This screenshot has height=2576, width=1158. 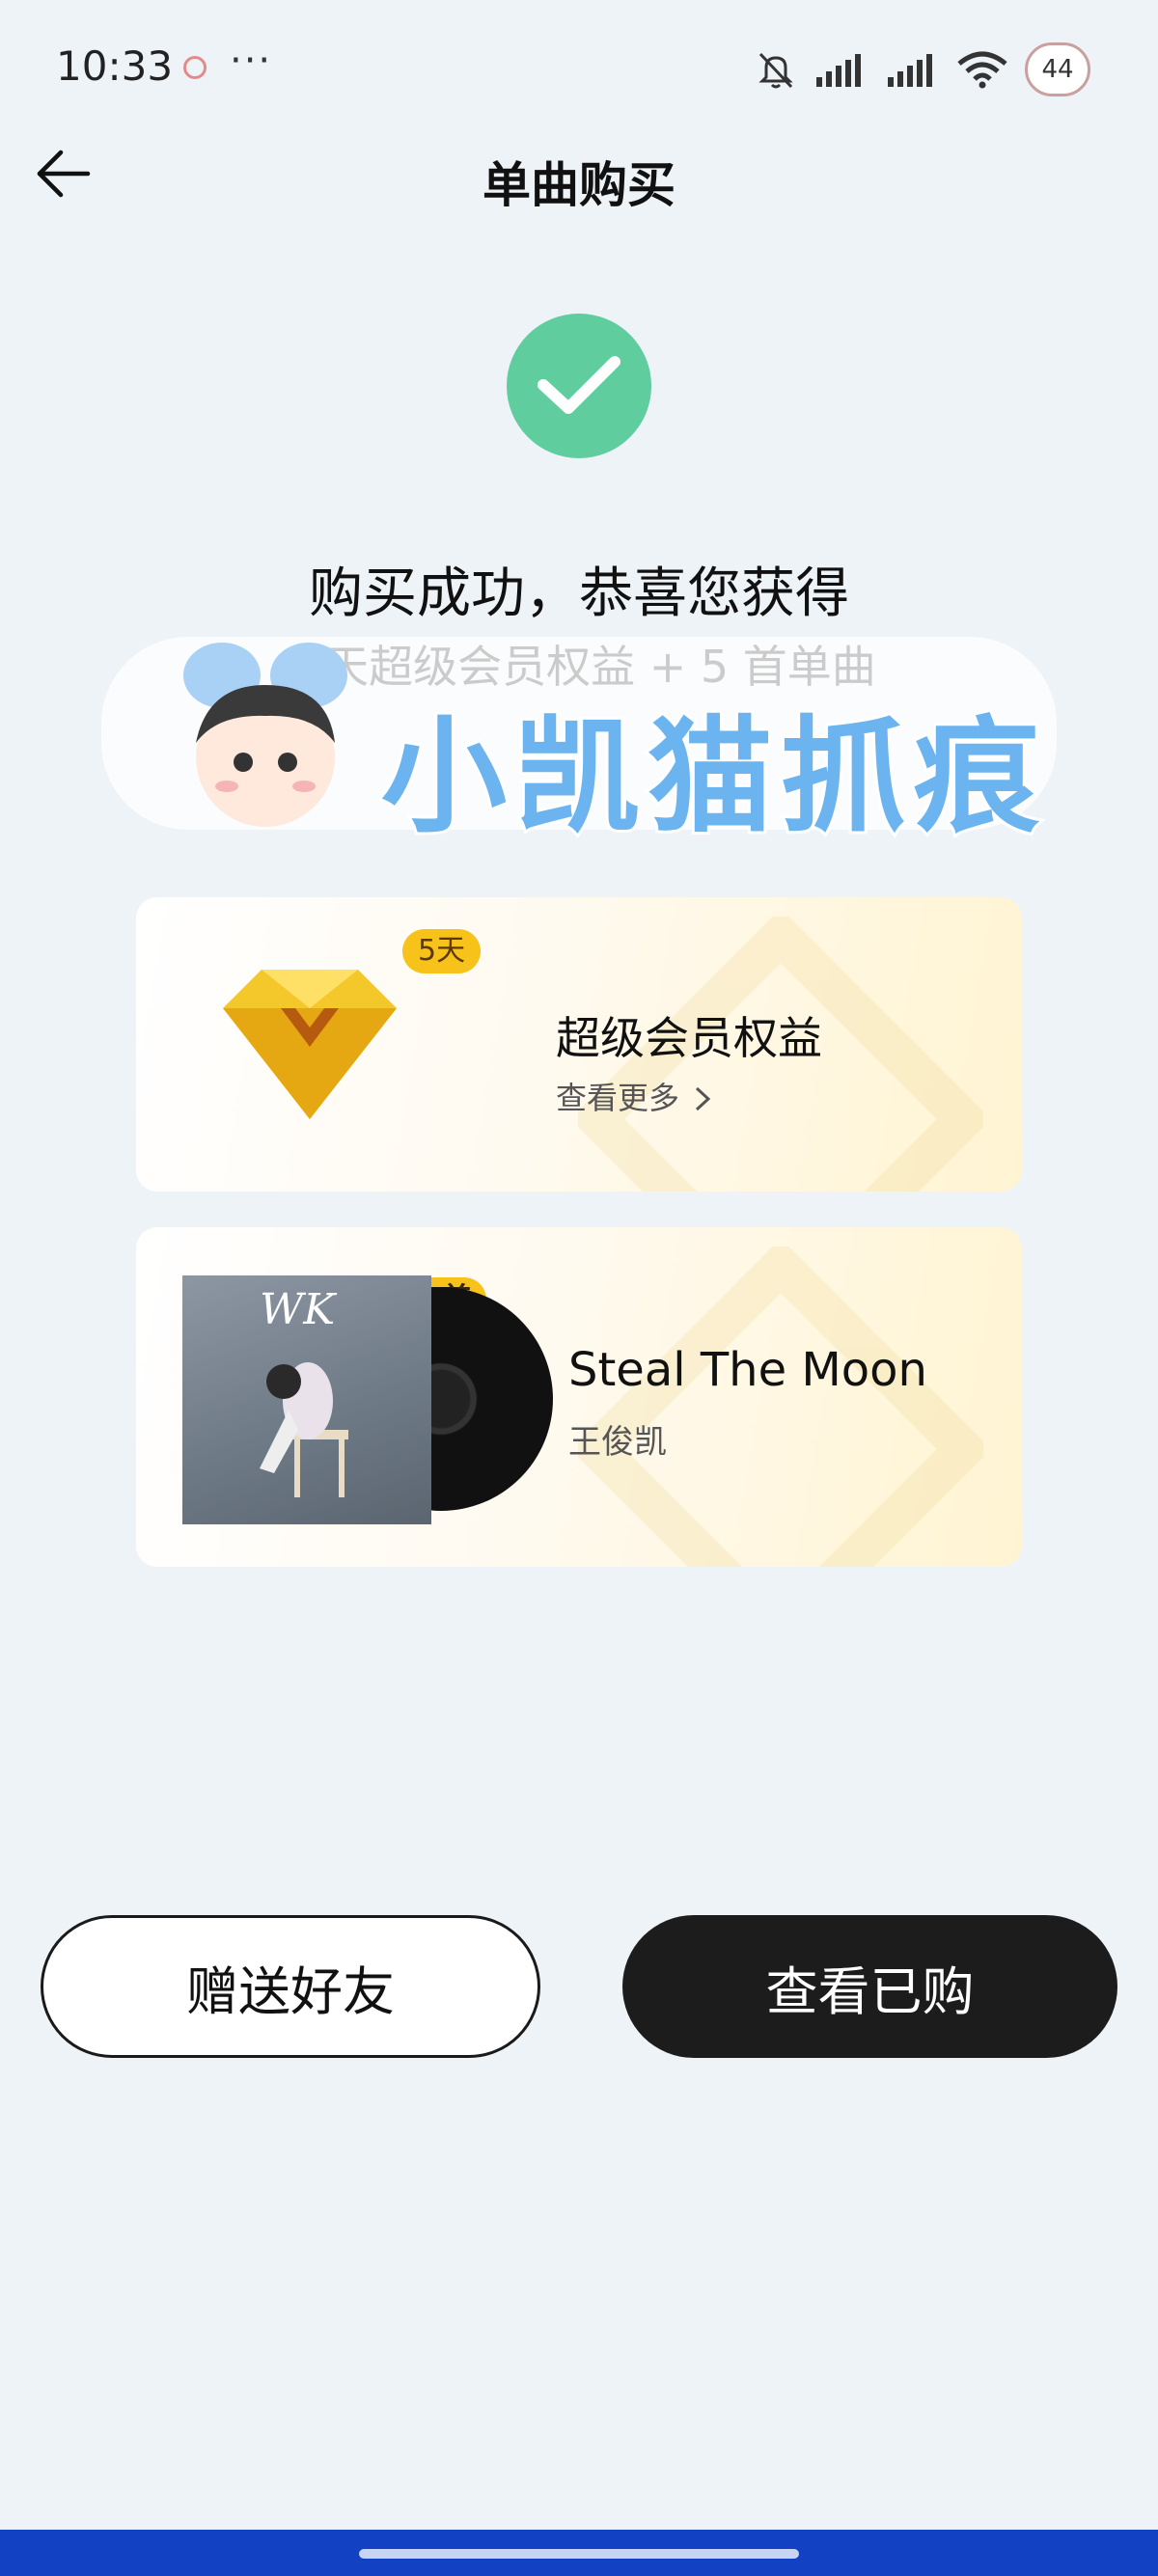 I want to click on view-more-link: 查看更多, so click(x=634, y=1096).